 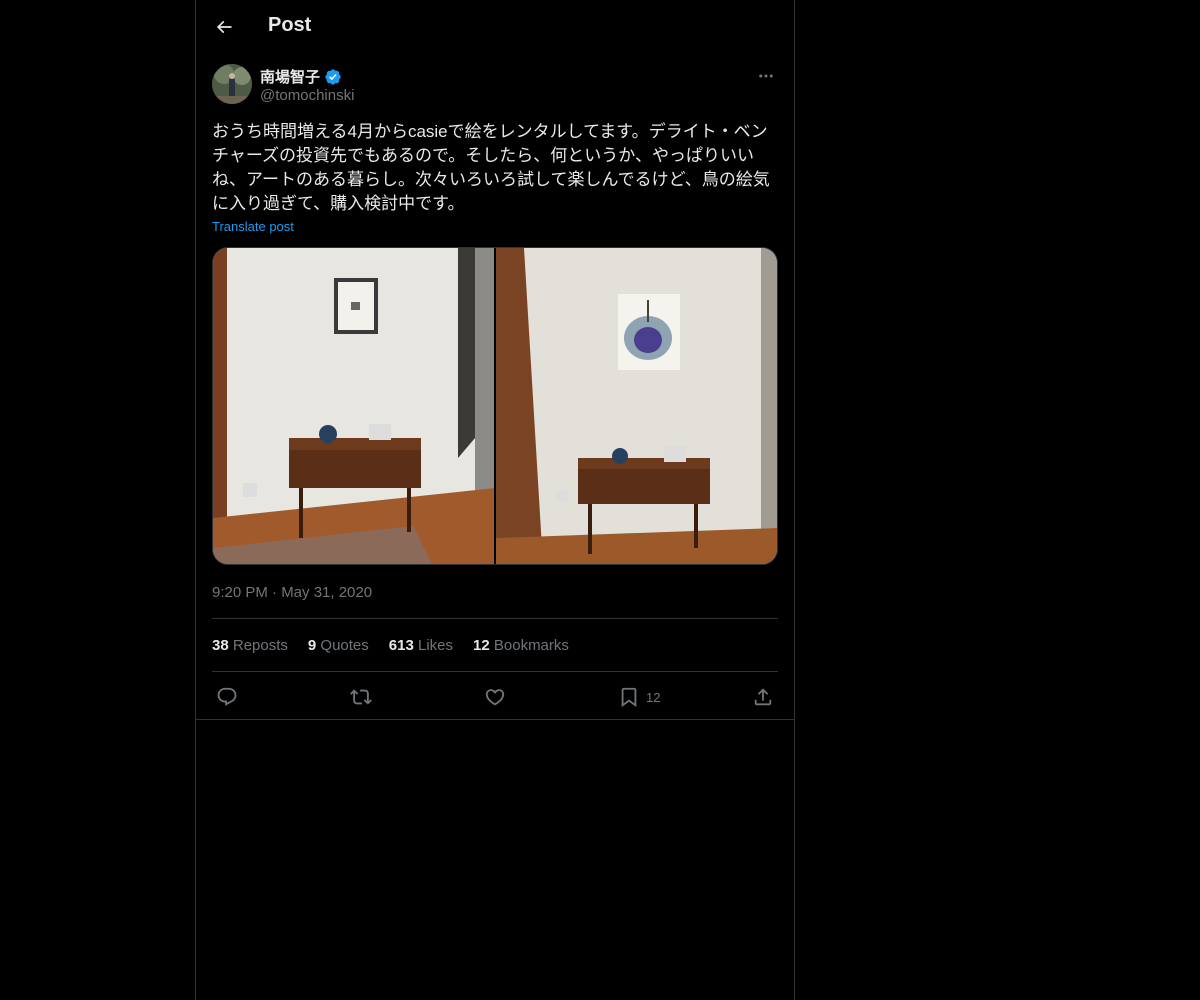 I want to click on stat-bookmarks-count: 12, so click(x=481, y=645).